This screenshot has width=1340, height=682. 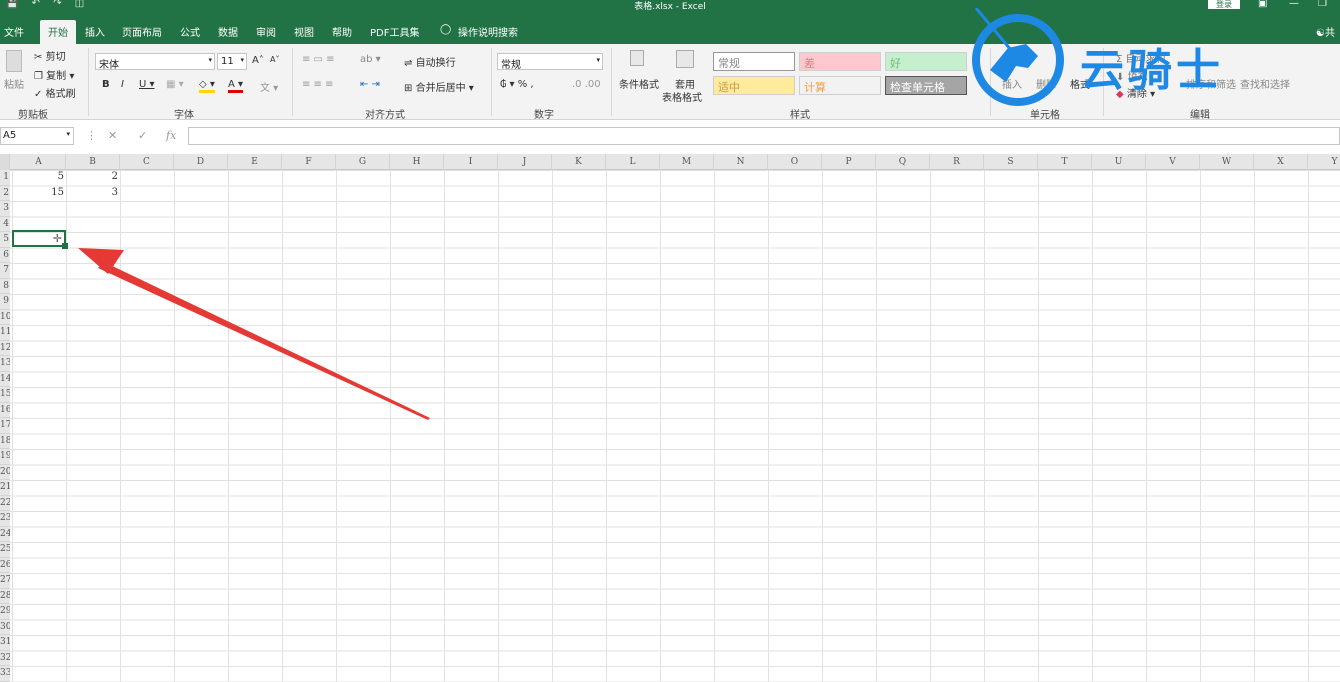 I want to click on column-header-v: V, so click(x=1173, y=162).